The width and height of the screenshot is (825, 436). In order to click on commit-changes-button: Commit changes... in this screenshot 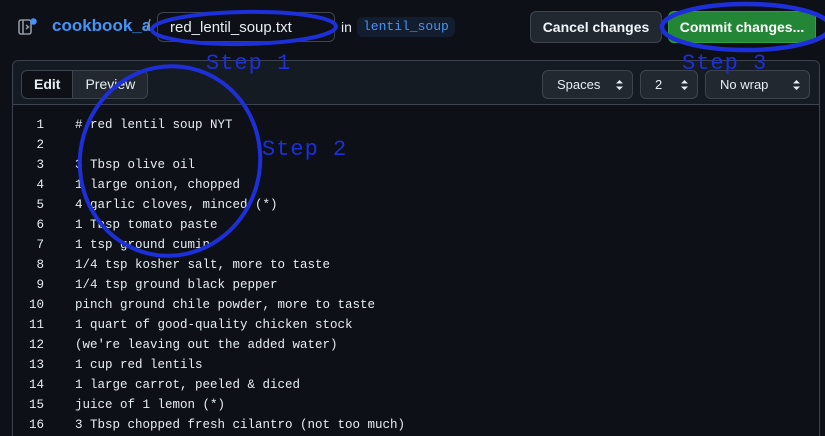, I will do `click(742, 27)`.